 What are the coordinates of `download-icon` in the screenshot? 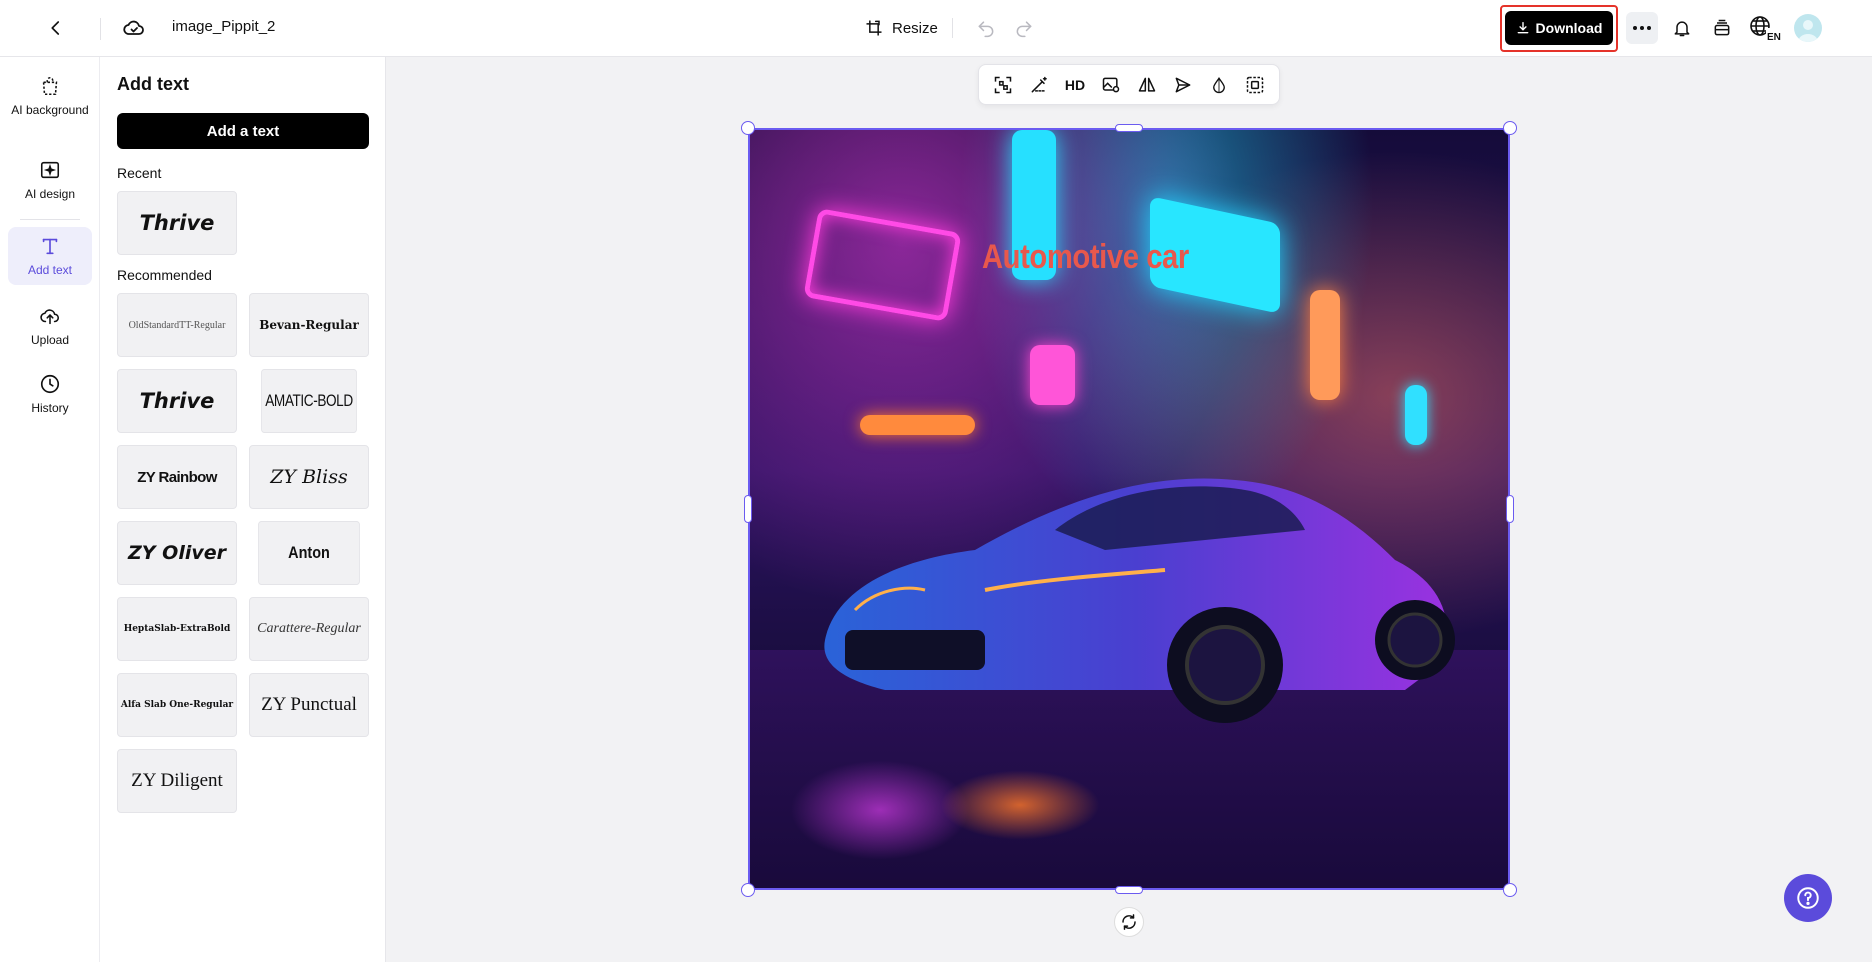 It's located at (1522, 28).